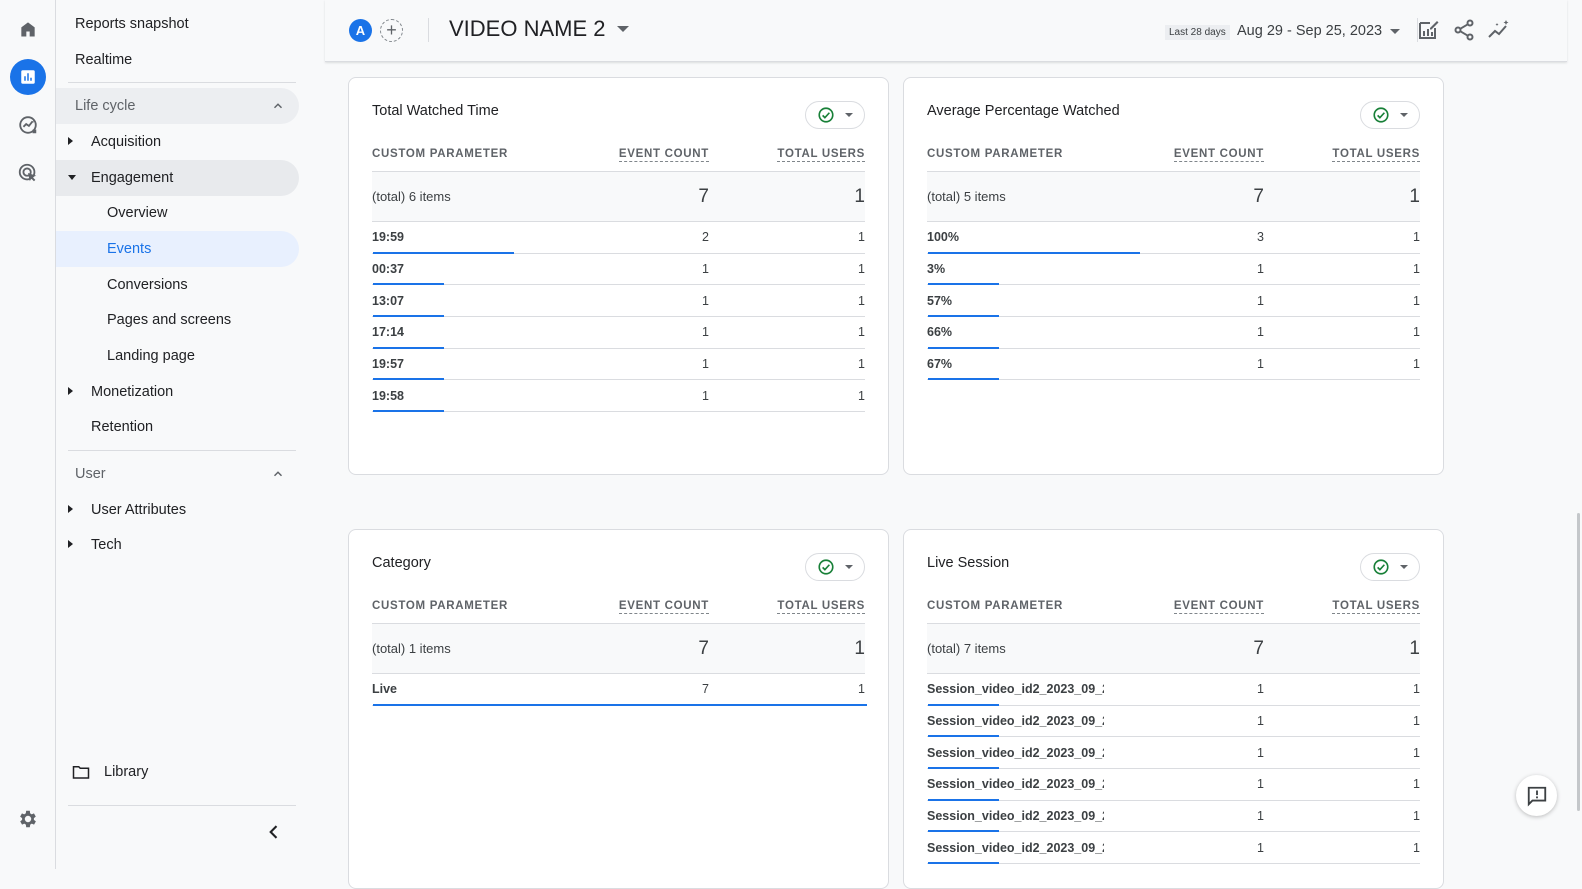 The image size is (1582, 889). What do you see at coordinates (28, 173) in the screenshot?
I see `advertising-icon` at bounding box center [28, 173].